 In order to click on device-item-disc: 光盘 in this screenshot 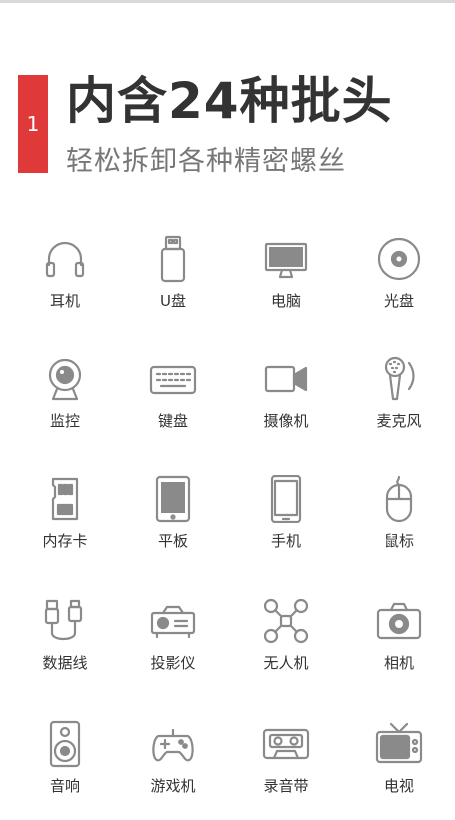, I will do `click(399, 280)`.